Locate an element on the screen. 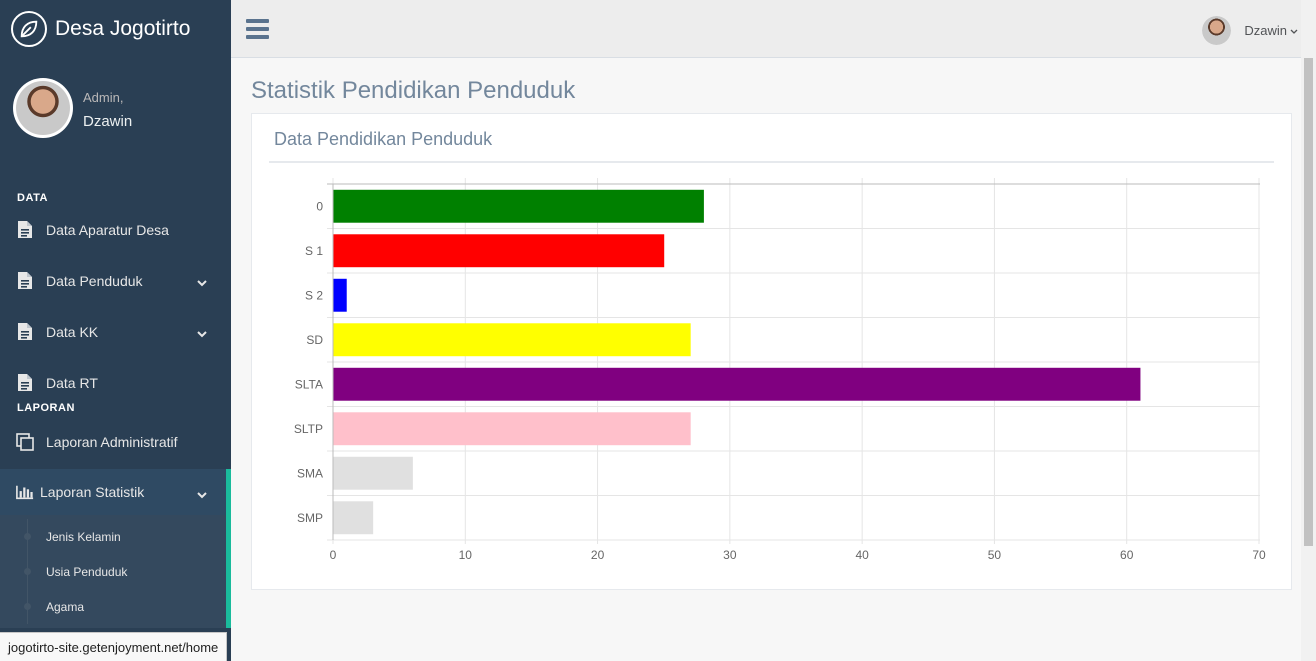 Image resolution: width=1316 pixels, height=661 pixels. x-tick-label: 20 is located at coordinates (598, 555).